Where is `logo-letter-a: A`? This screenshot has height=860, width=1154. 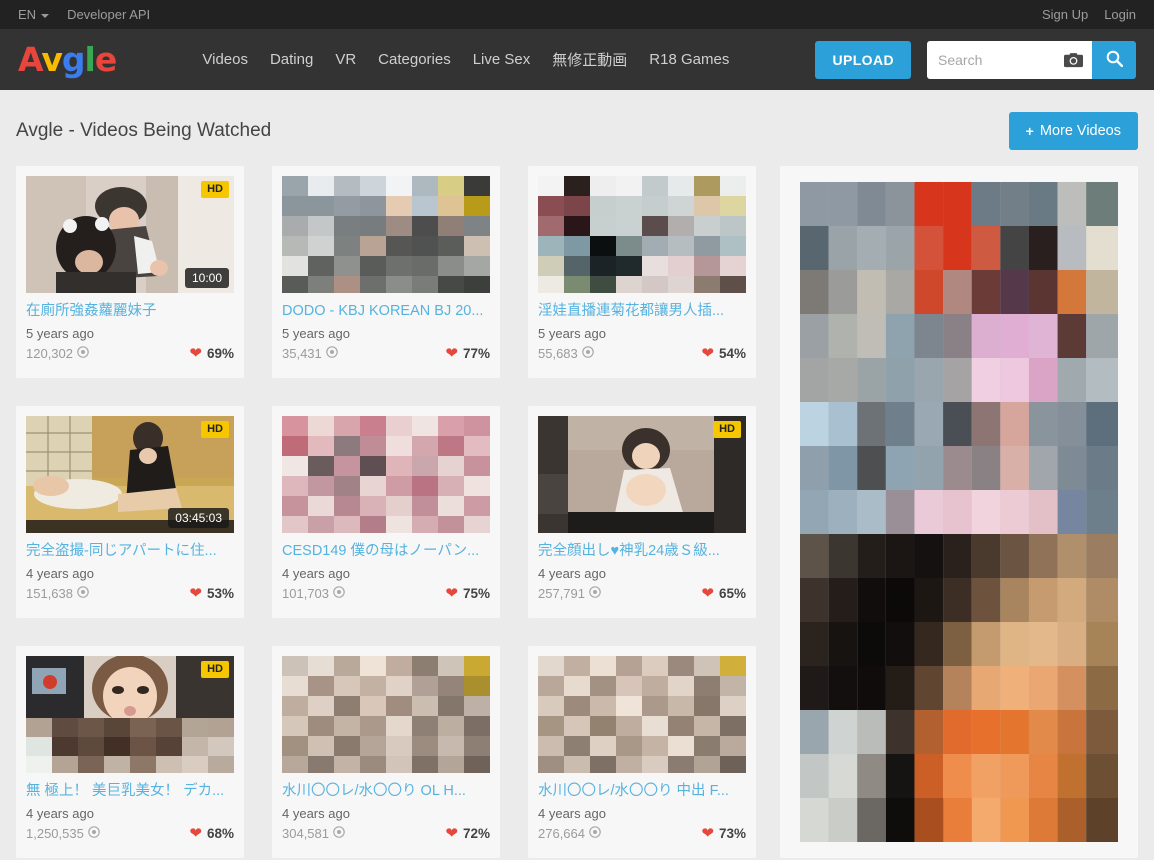 logo-letter-a: A is located at coordinates (30, 59).